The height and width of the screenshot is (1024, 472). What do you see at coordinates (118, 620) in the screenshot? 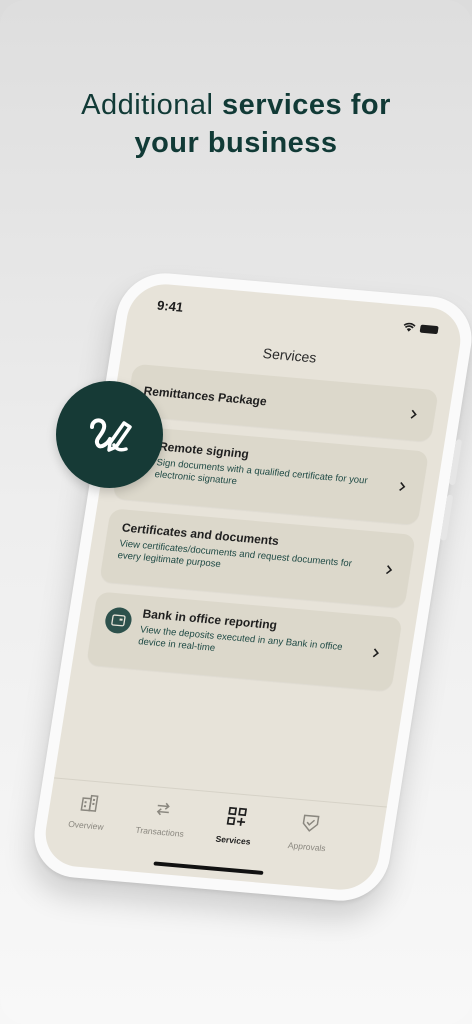
I see `device-icon` at bounding box center [118, 620].